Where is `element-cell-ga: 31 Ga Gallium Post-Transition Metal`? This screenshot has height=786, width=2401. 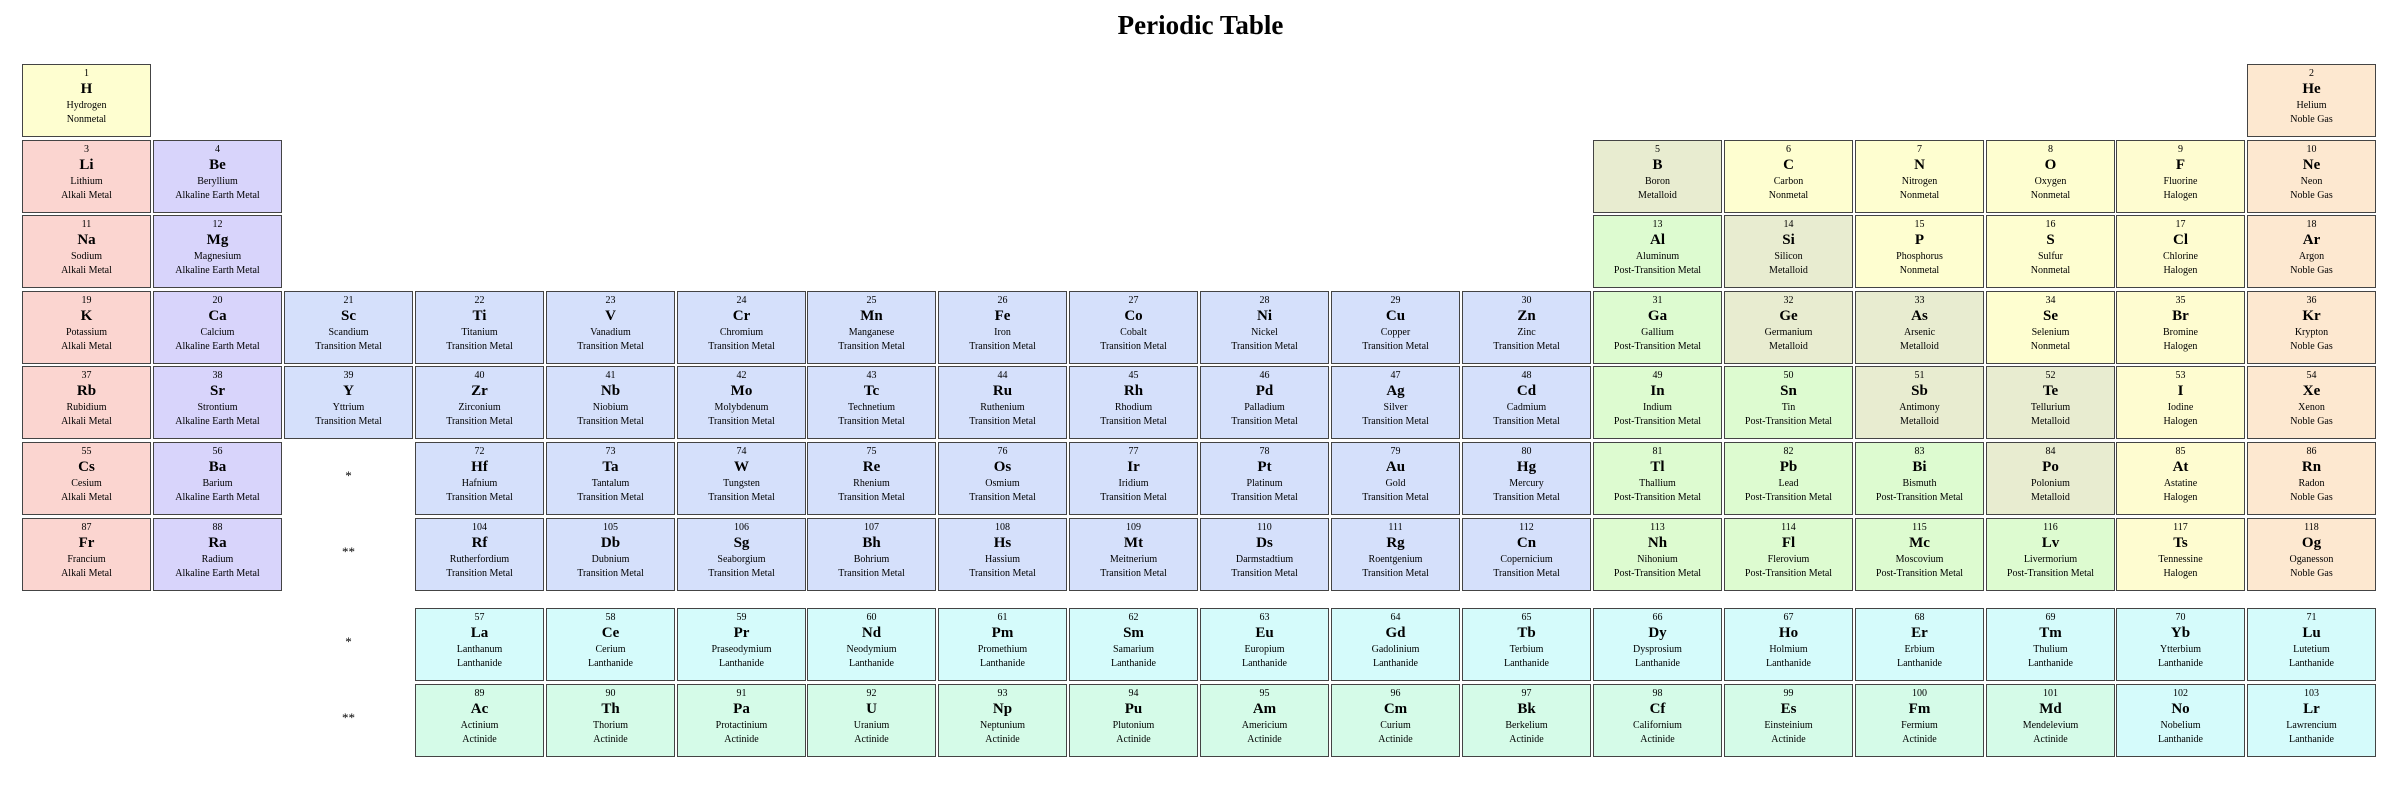
element-cell-ga: 31 Ga Gallium Post-Transition Metal is located at coordinates (1657, 327).